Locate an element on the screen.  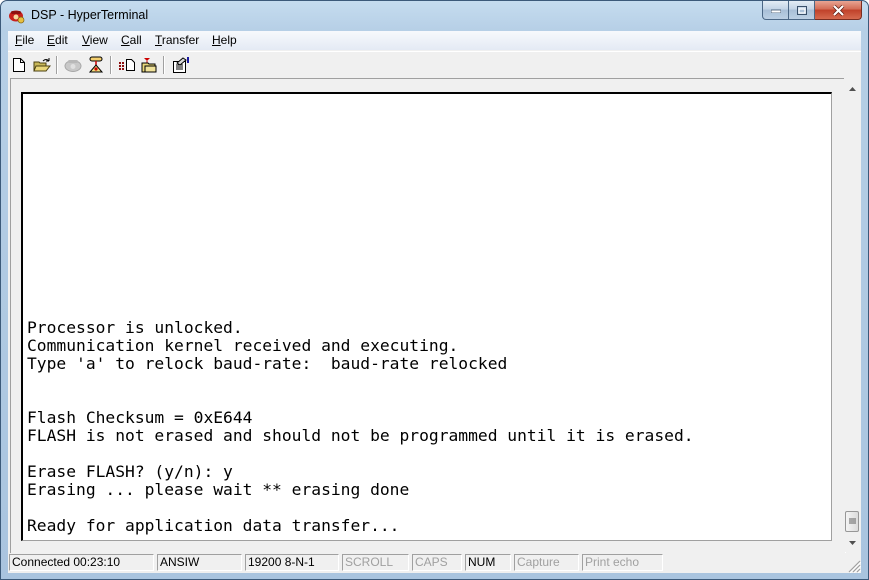
properties-button is located at coordinates (181, 65).